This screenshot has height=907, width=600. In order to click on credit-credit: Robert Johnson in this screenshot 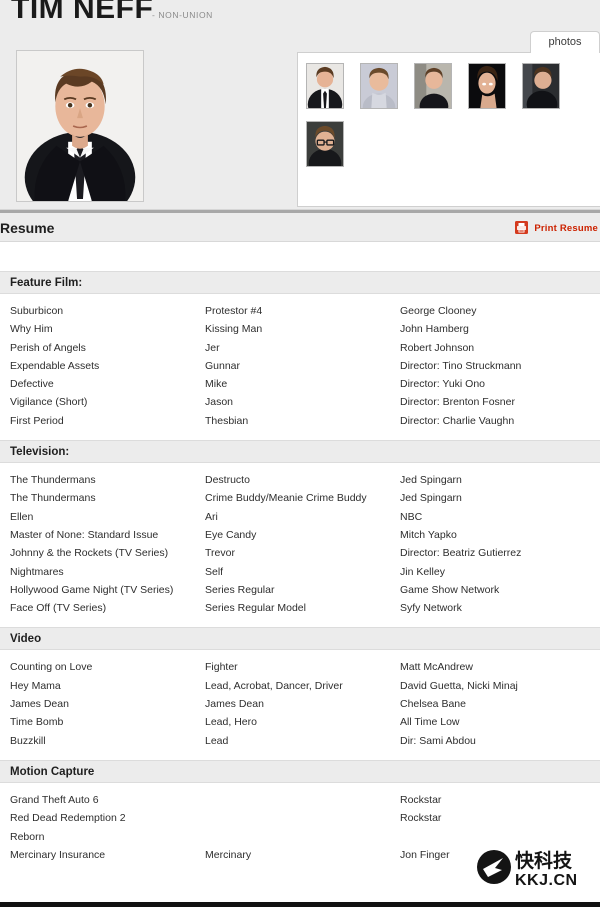, I will do `click(437, 347)`.